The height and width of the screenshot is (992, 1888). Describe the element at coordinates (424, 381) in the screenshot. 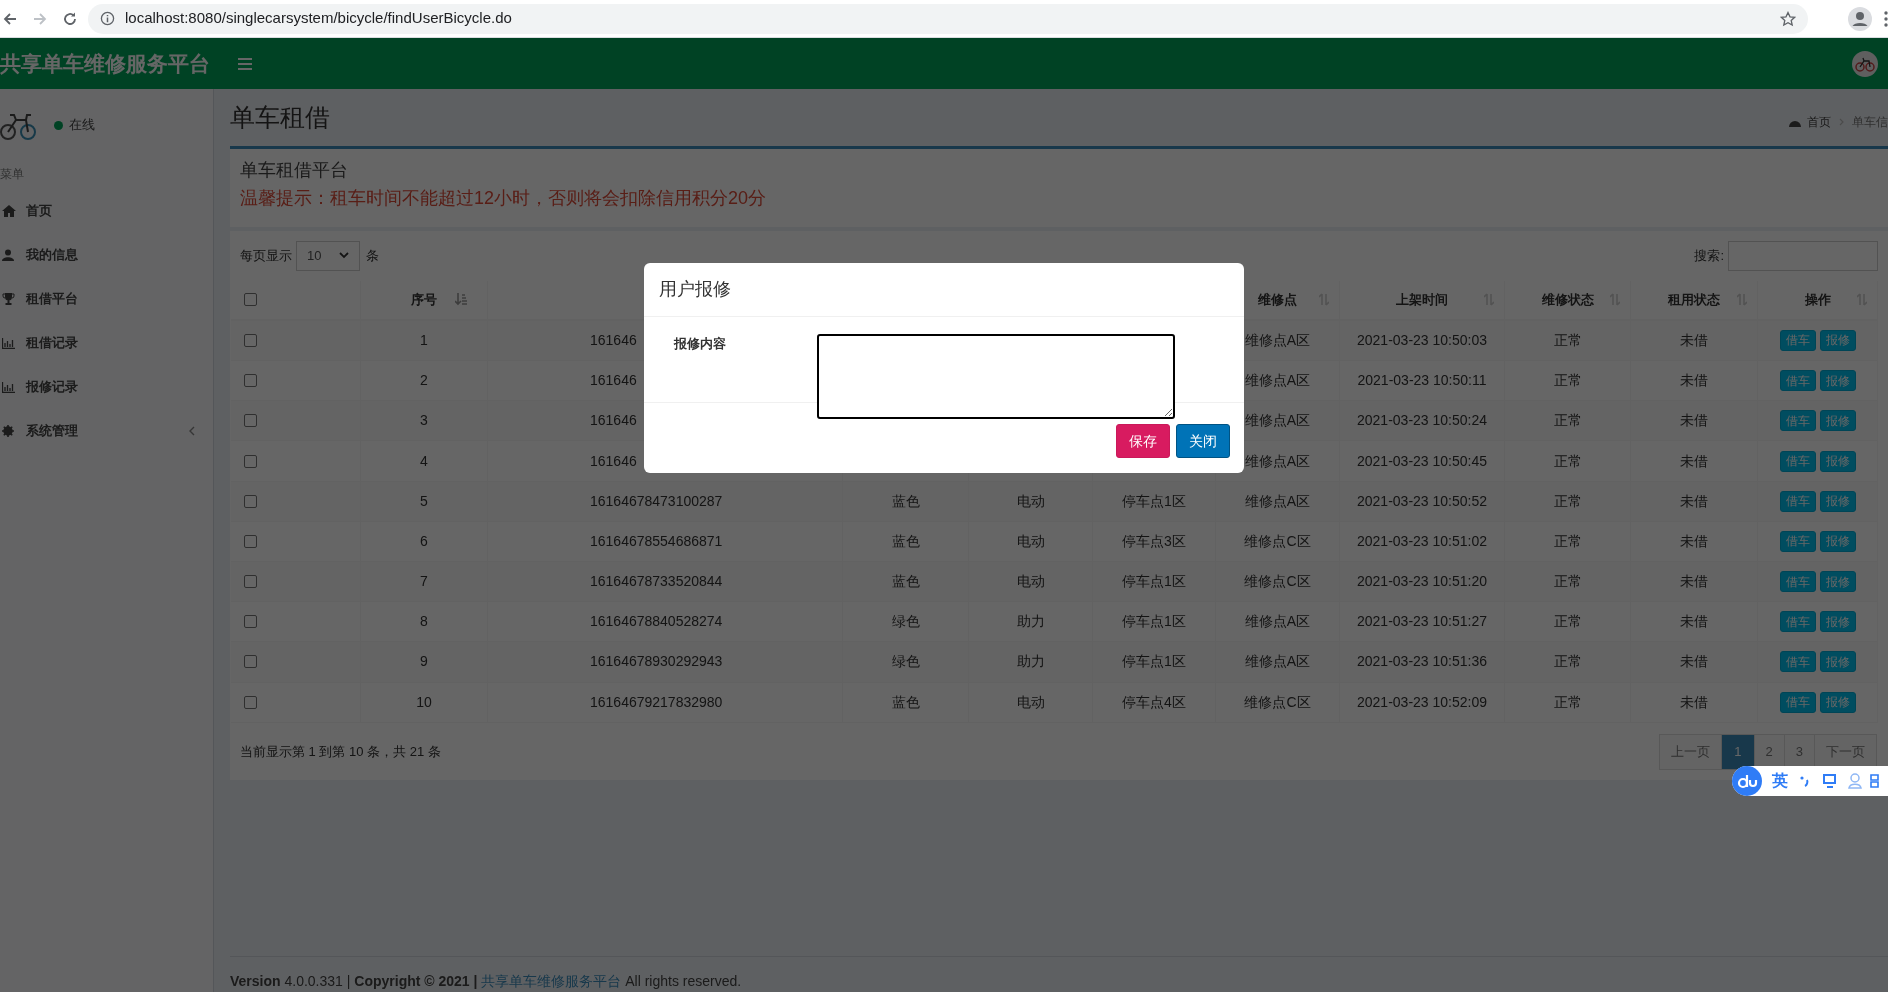

I see `table-cell-text: 2` at that location.